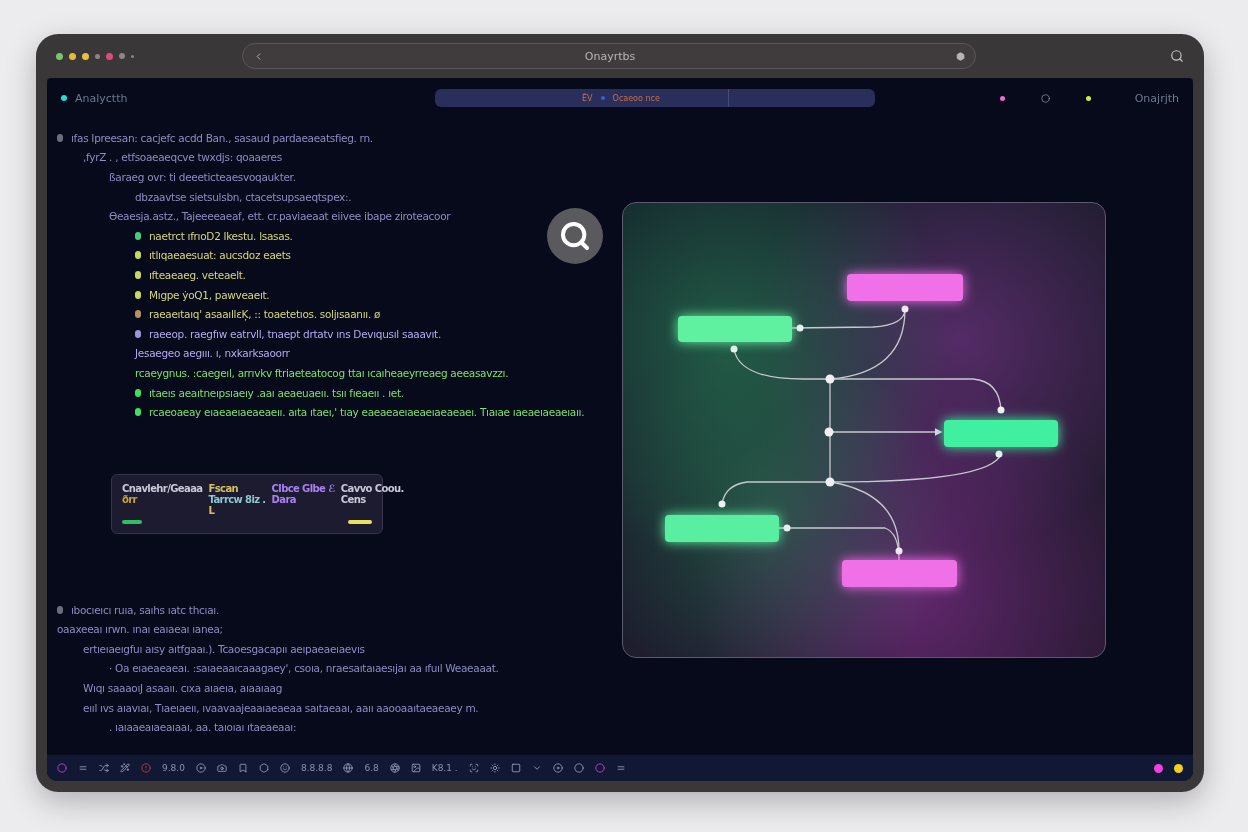 The width and height of the screenshot is (1248, 832). Describe the element at coordinates (444, 768) in the screenshot. I see `status-text: K8.1 .` at that location.